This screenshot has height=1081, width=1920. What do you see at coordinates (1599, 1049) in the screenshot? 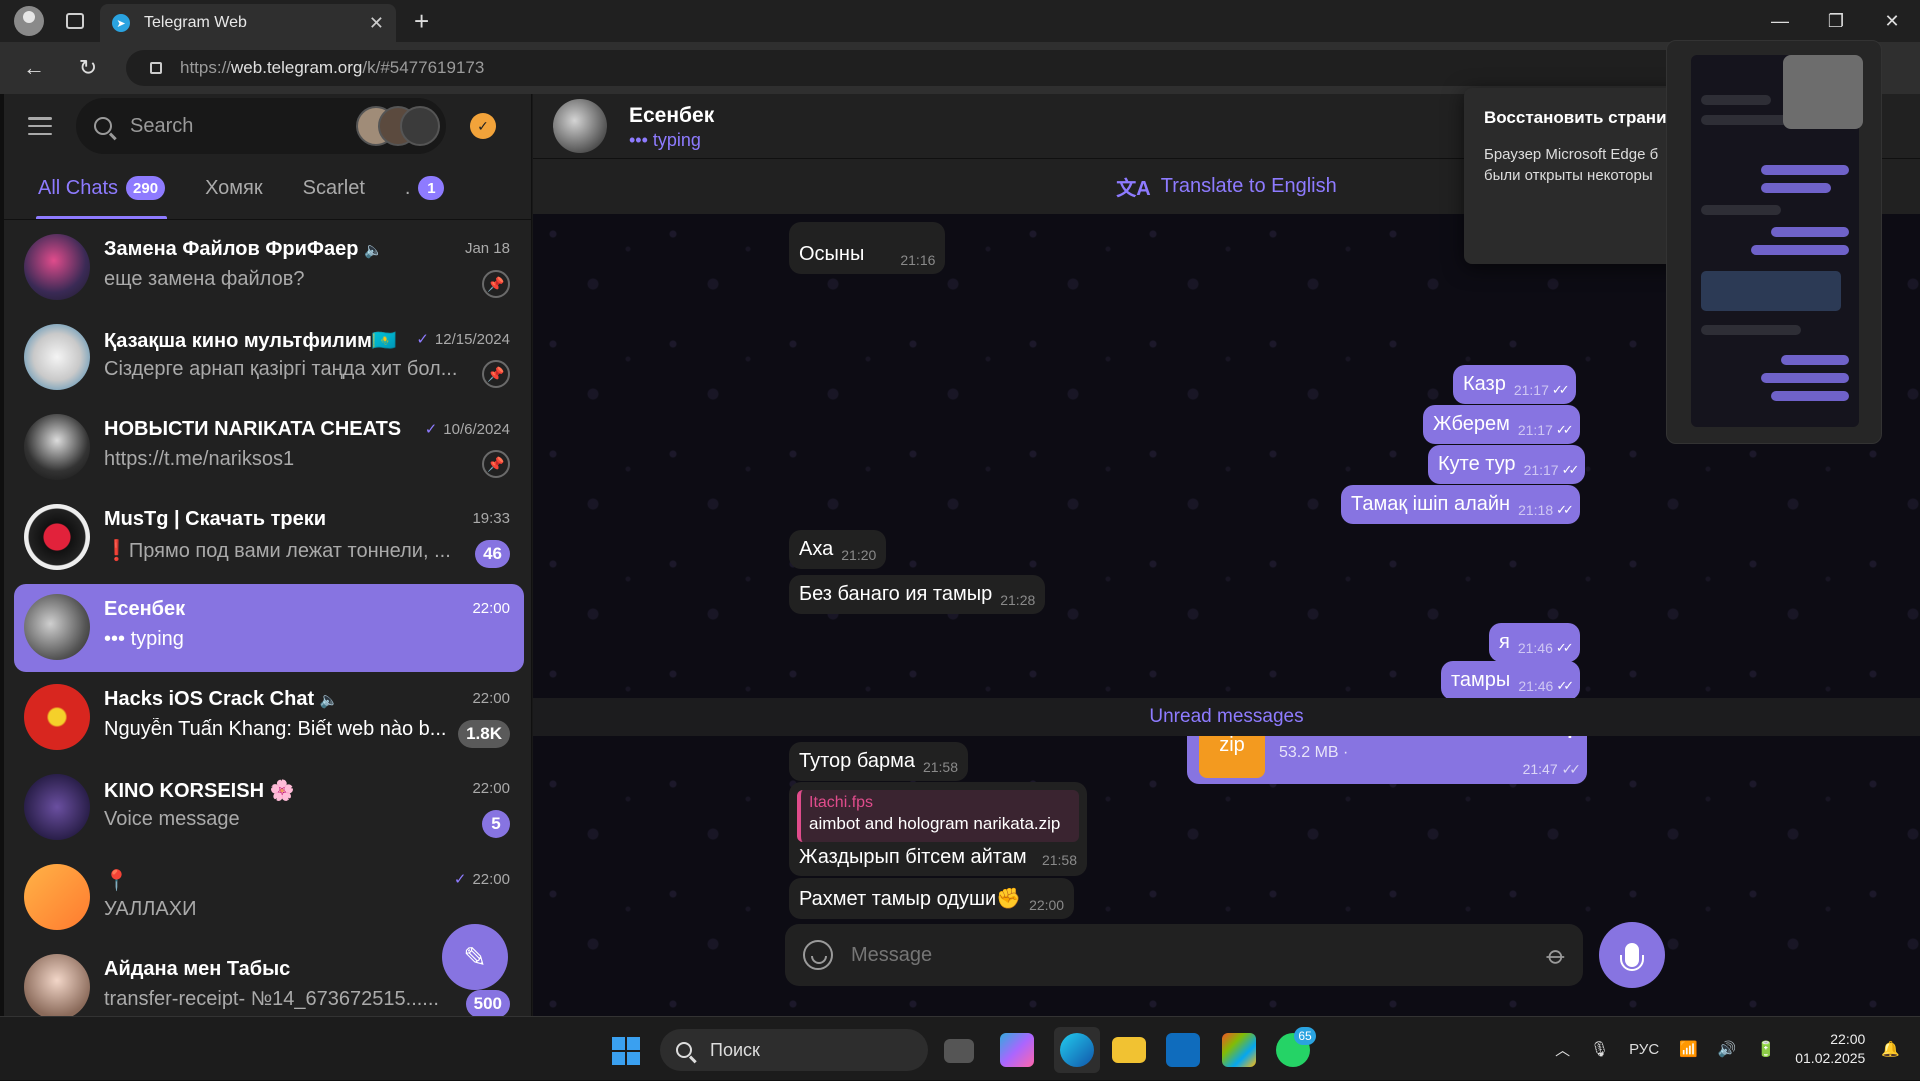
I see `mic-muted-icon: 🎙` at bounding box center [1599, 1049].